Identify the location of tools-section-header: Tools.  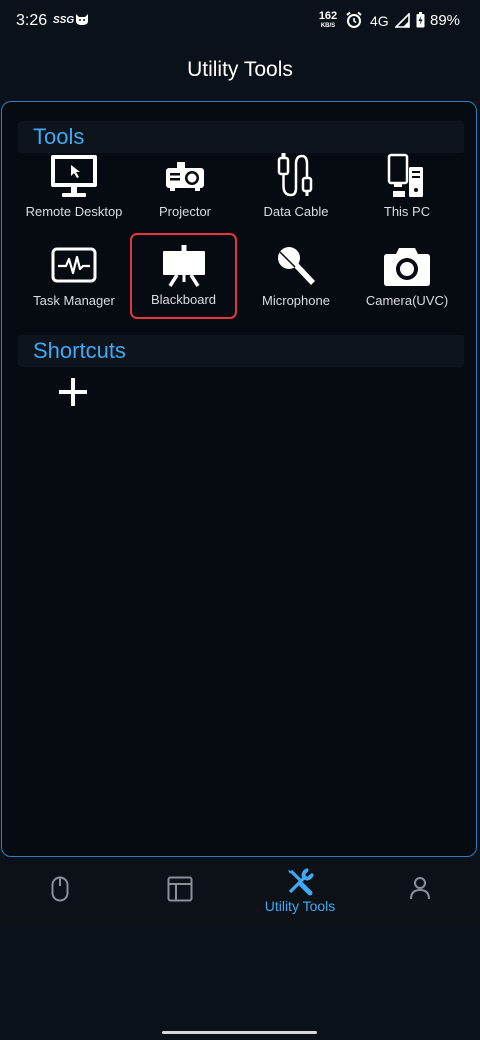
(241, 137).